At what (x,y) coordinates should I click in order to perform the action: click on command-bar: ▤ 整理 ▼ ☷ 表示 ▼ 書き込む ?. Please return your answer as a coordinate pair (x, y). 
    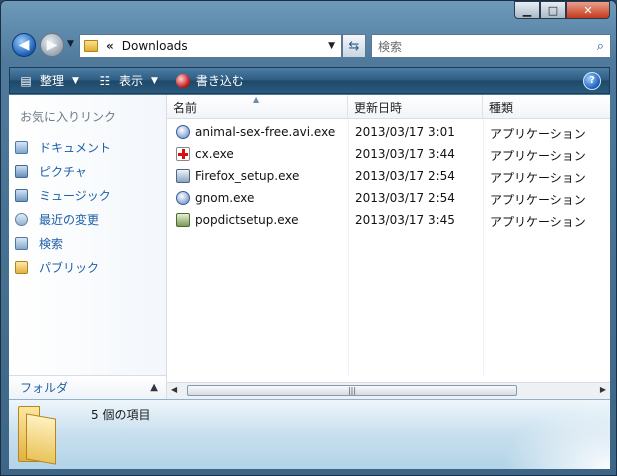
    Looking at the image, I should click on (309, 80).